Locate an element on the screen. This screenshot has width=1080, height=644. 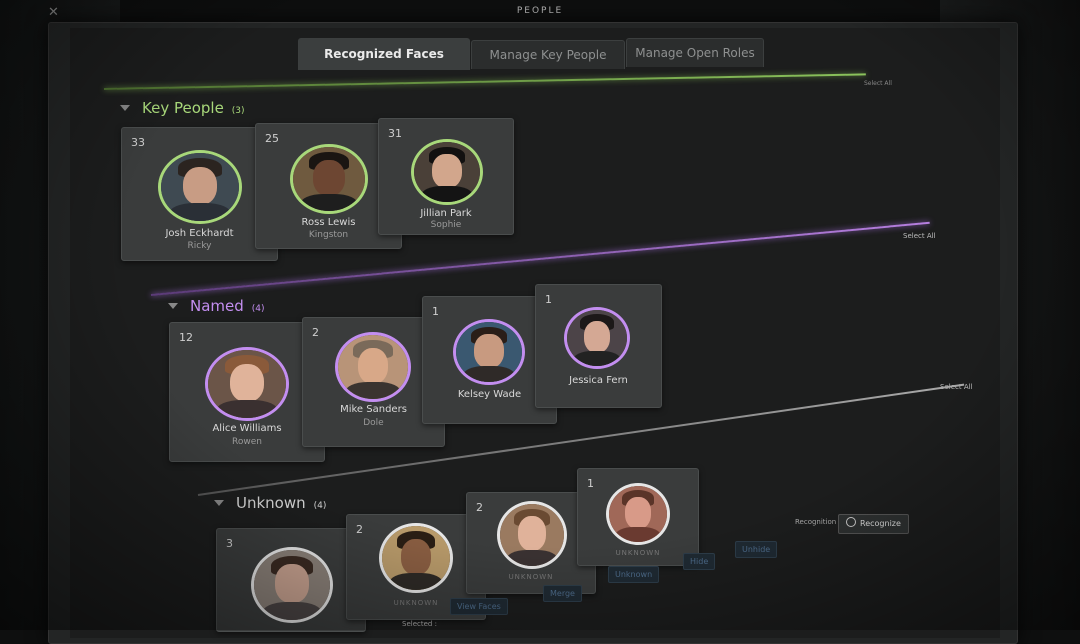
person-name: Jillian Park is located at coordinates (446, 213).